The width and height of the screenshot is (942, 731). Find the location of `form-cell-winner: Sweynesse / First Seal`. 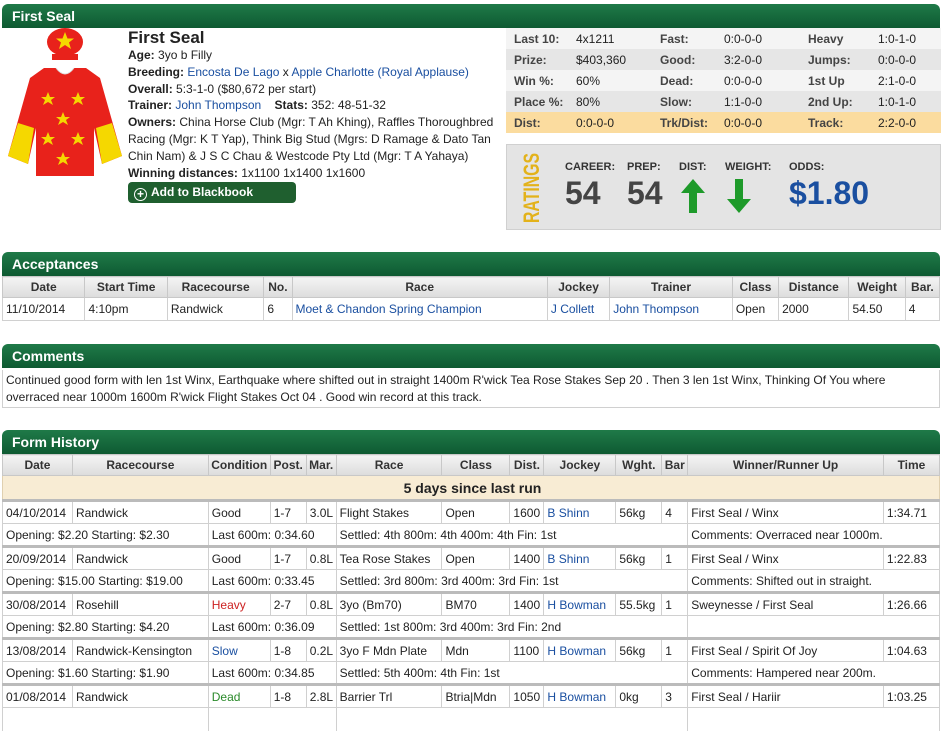

form-cell-winner: Sweynesse / First Seal is located at coordinates (785, 603).